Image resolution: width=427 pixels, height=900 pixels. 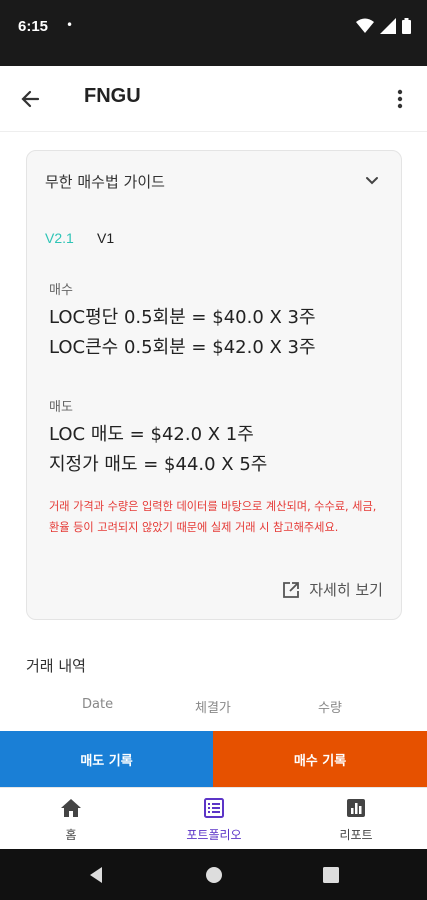 I want to click on sell-section-label: 매도, so click(x=61, y=407).